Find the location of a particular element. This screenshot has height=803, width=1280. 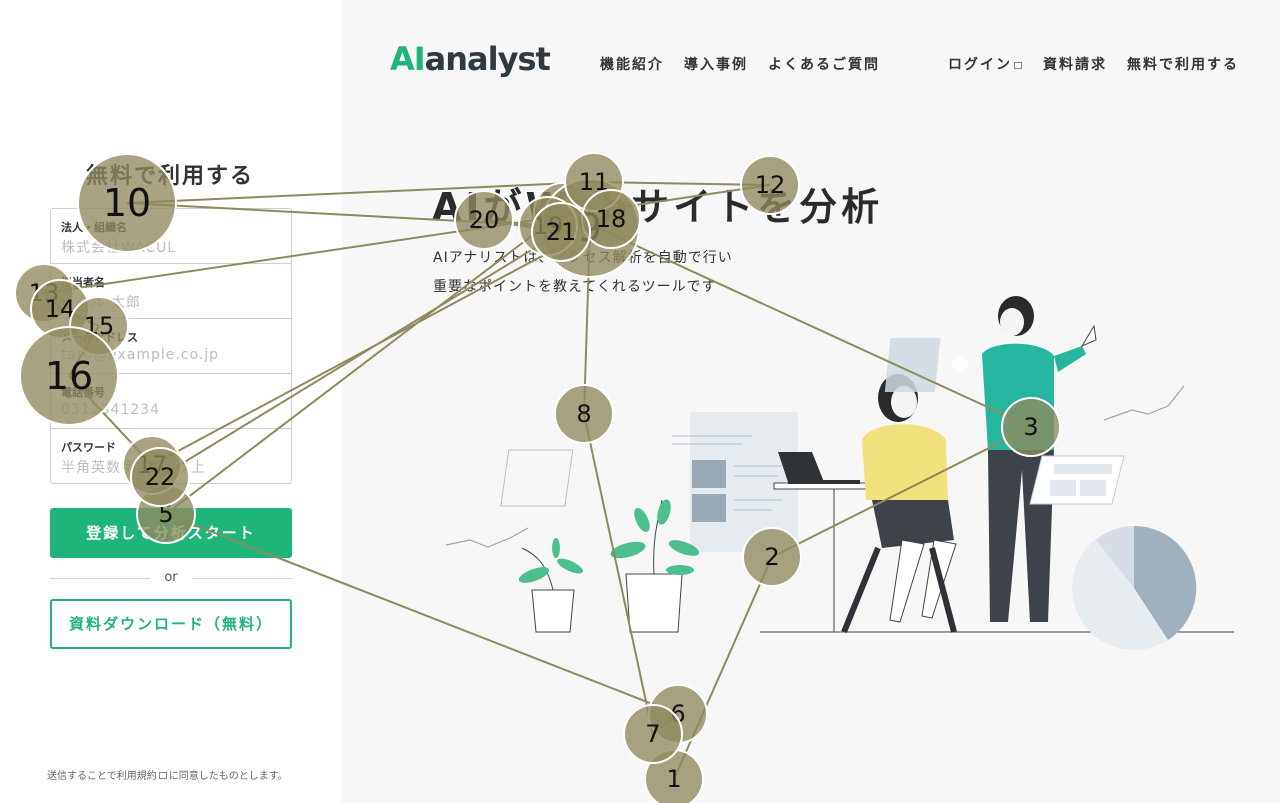

nav-case-studies: 導入事例 is located at coordinates (716, 64).